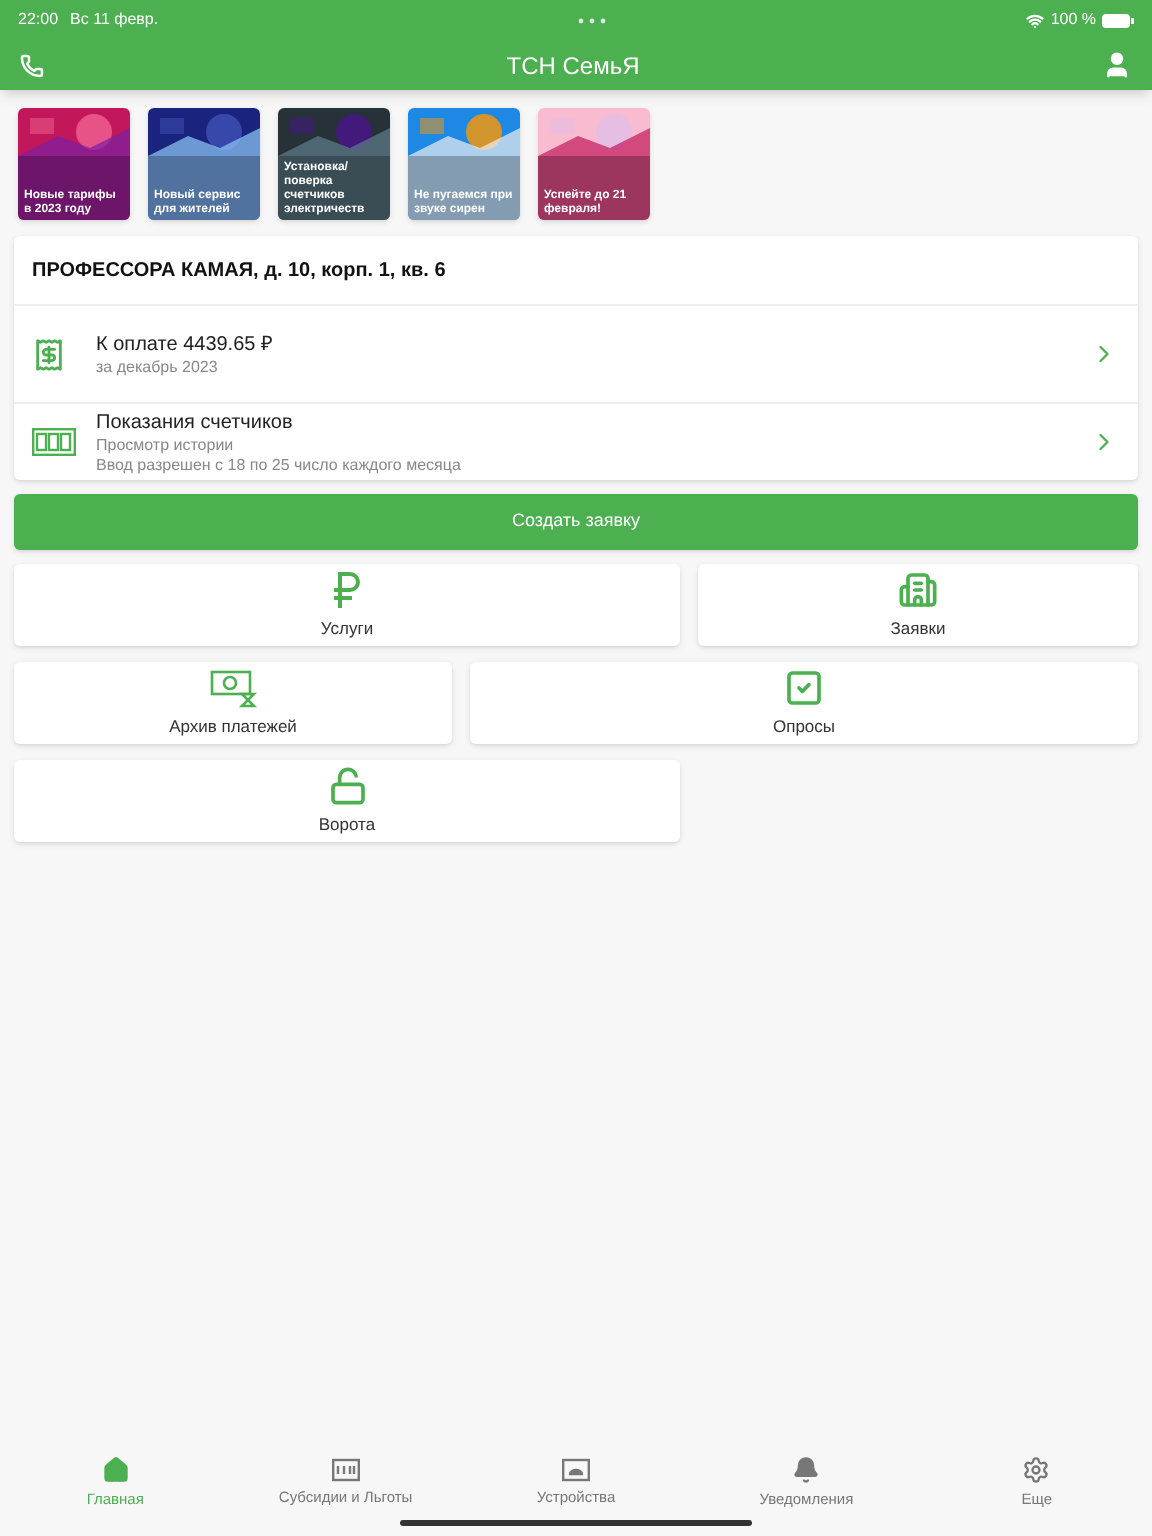 The image size is (1152, 1536). I want to click on checkbox-icon, so click(804, 687).